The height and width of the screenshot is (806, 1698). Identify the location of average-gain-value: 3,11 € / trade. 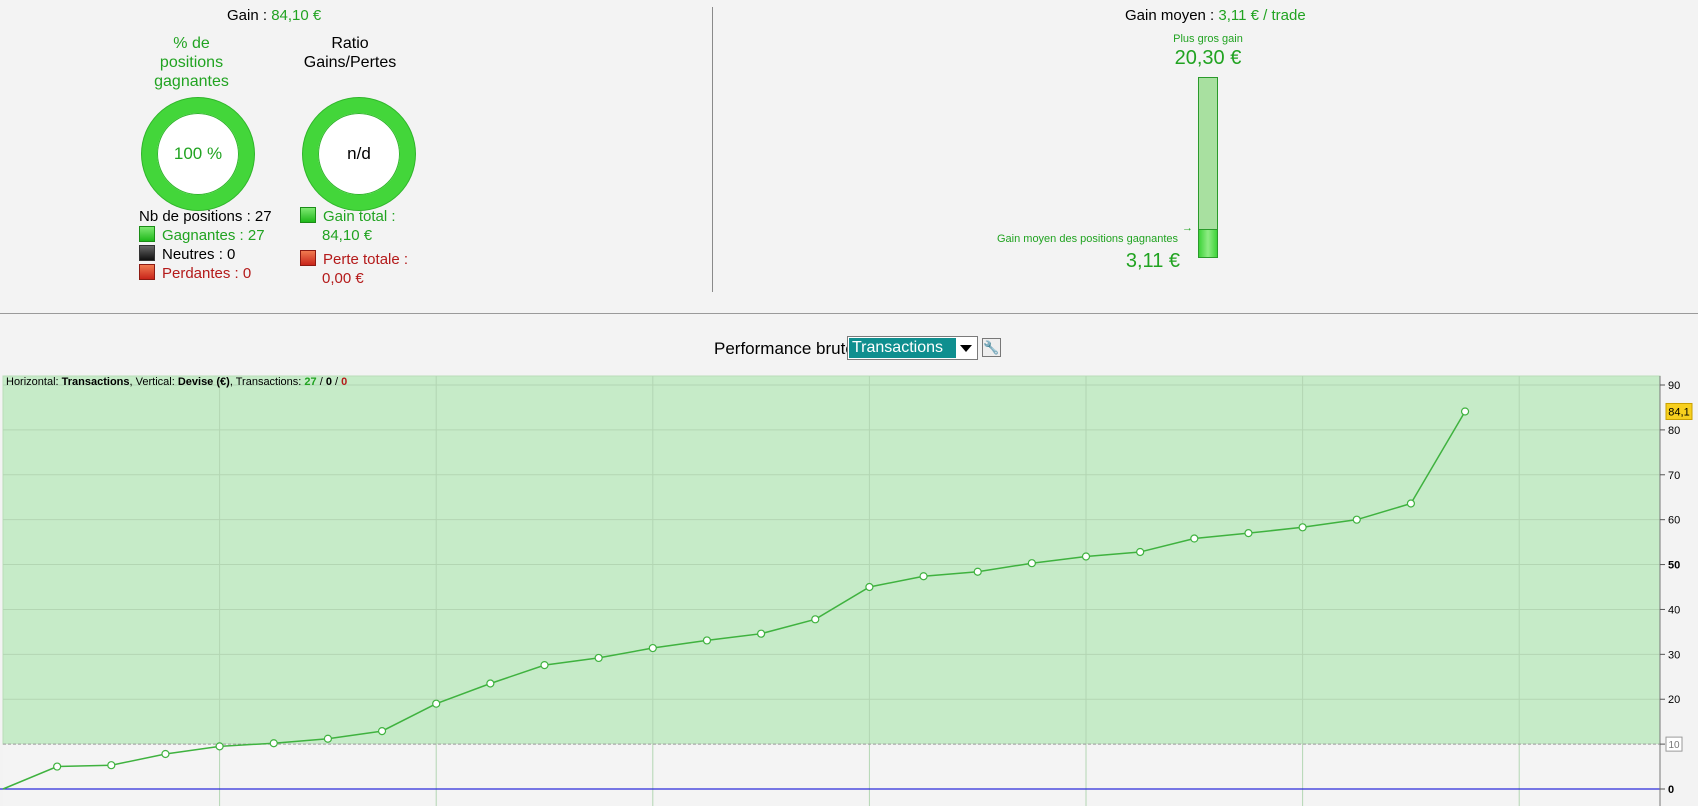
(1262, 15).